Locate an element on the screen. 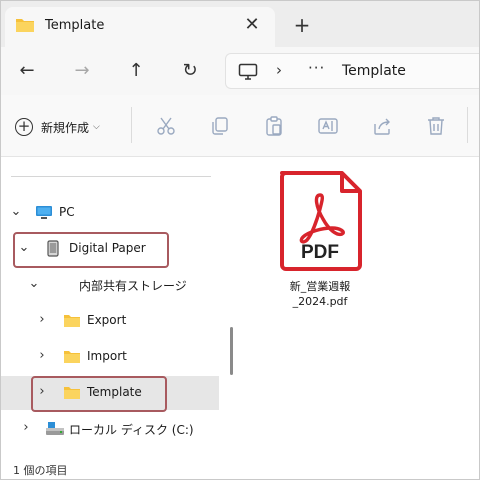  up-button: ↑ is located at coordinates (136, 71).